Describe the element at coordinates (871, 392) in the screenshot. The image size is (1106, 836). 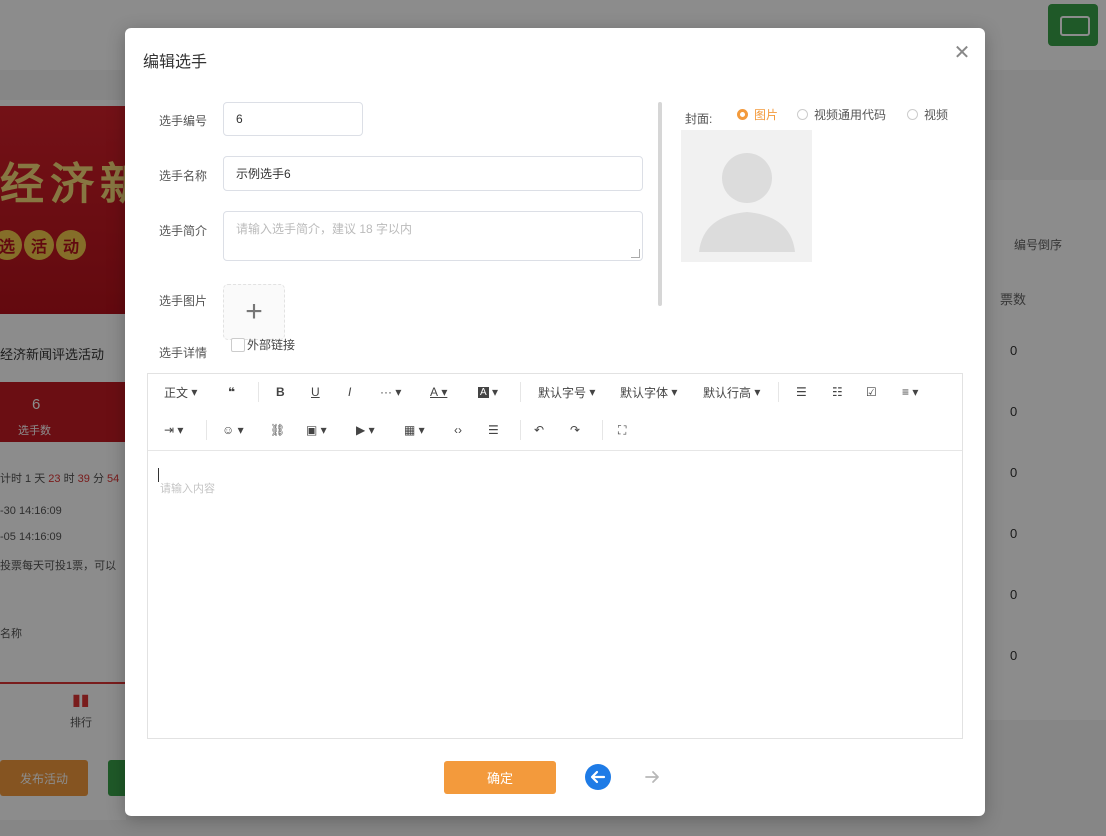
I see `todo-checkbox-icon: ☑` at that location.